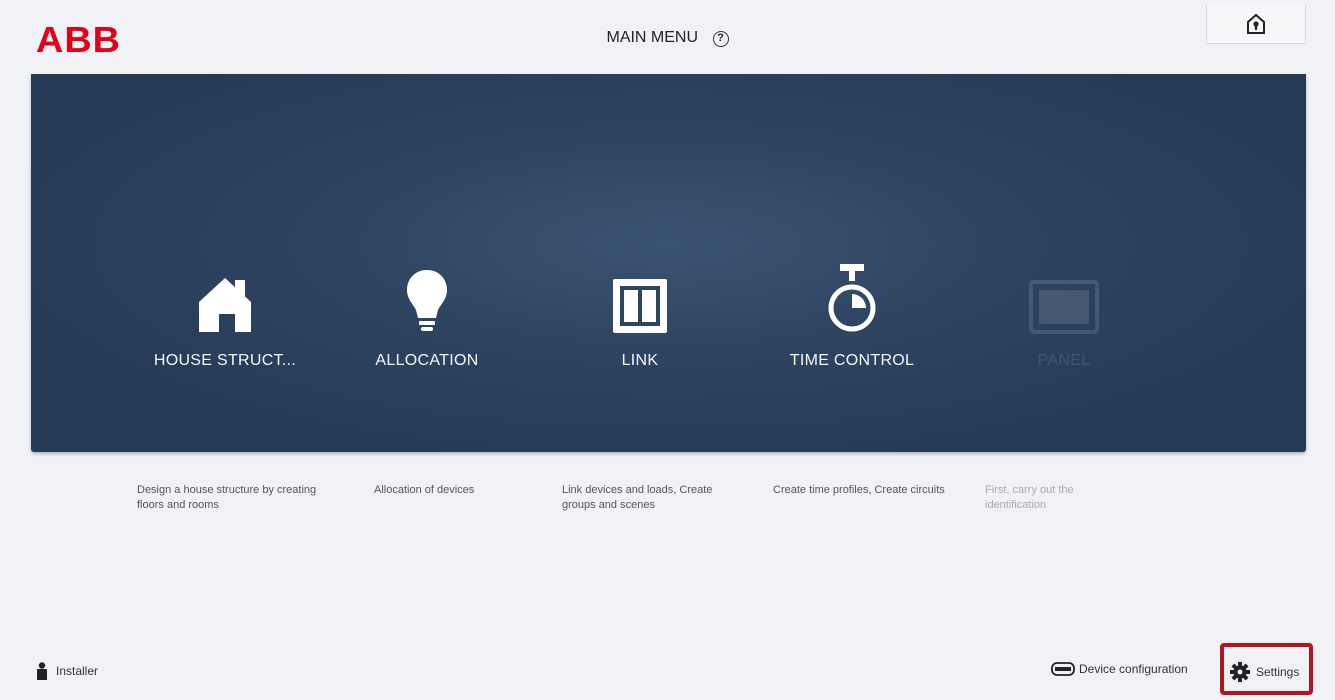  What do you see at coordinates (1266, 669) in the screenshot?
I see `settings-highlight-box` at bounding box center [1266, 669].